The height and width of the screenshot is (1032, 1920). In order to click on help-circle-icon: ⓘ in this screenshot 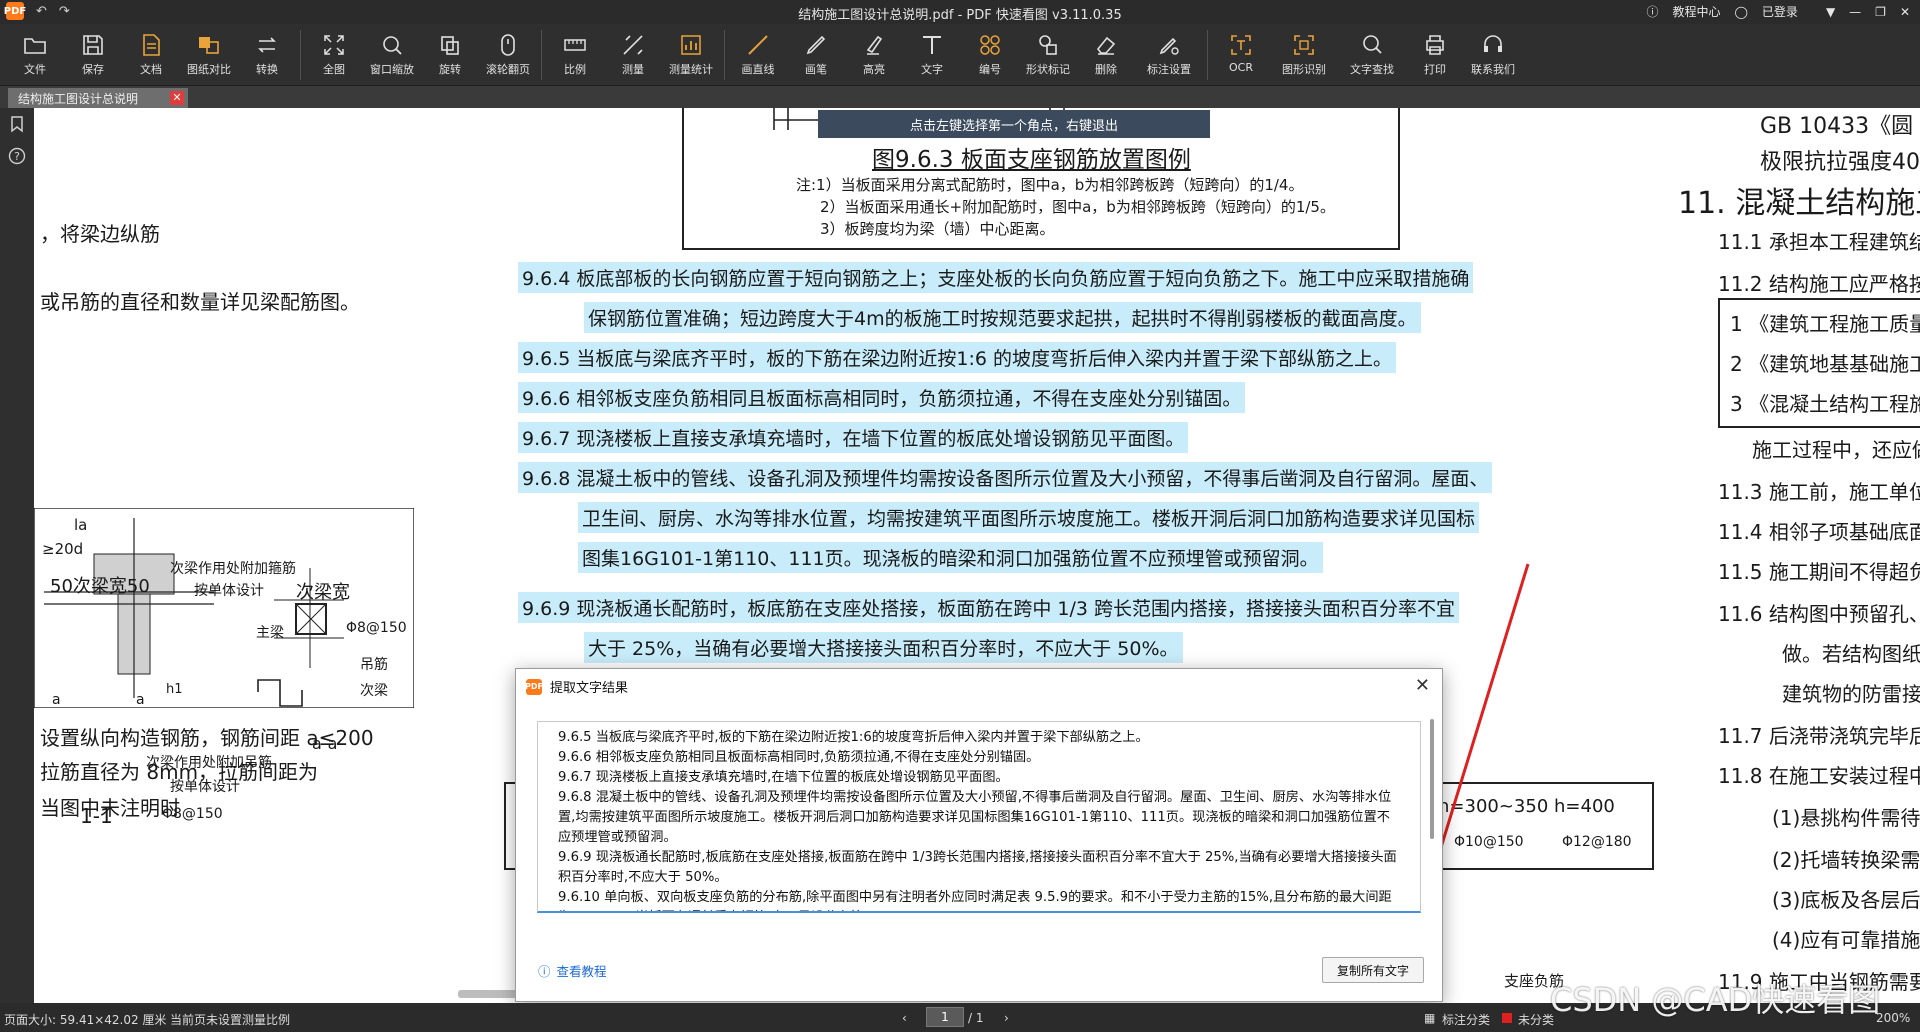, I will do `click(1652, 11)`.